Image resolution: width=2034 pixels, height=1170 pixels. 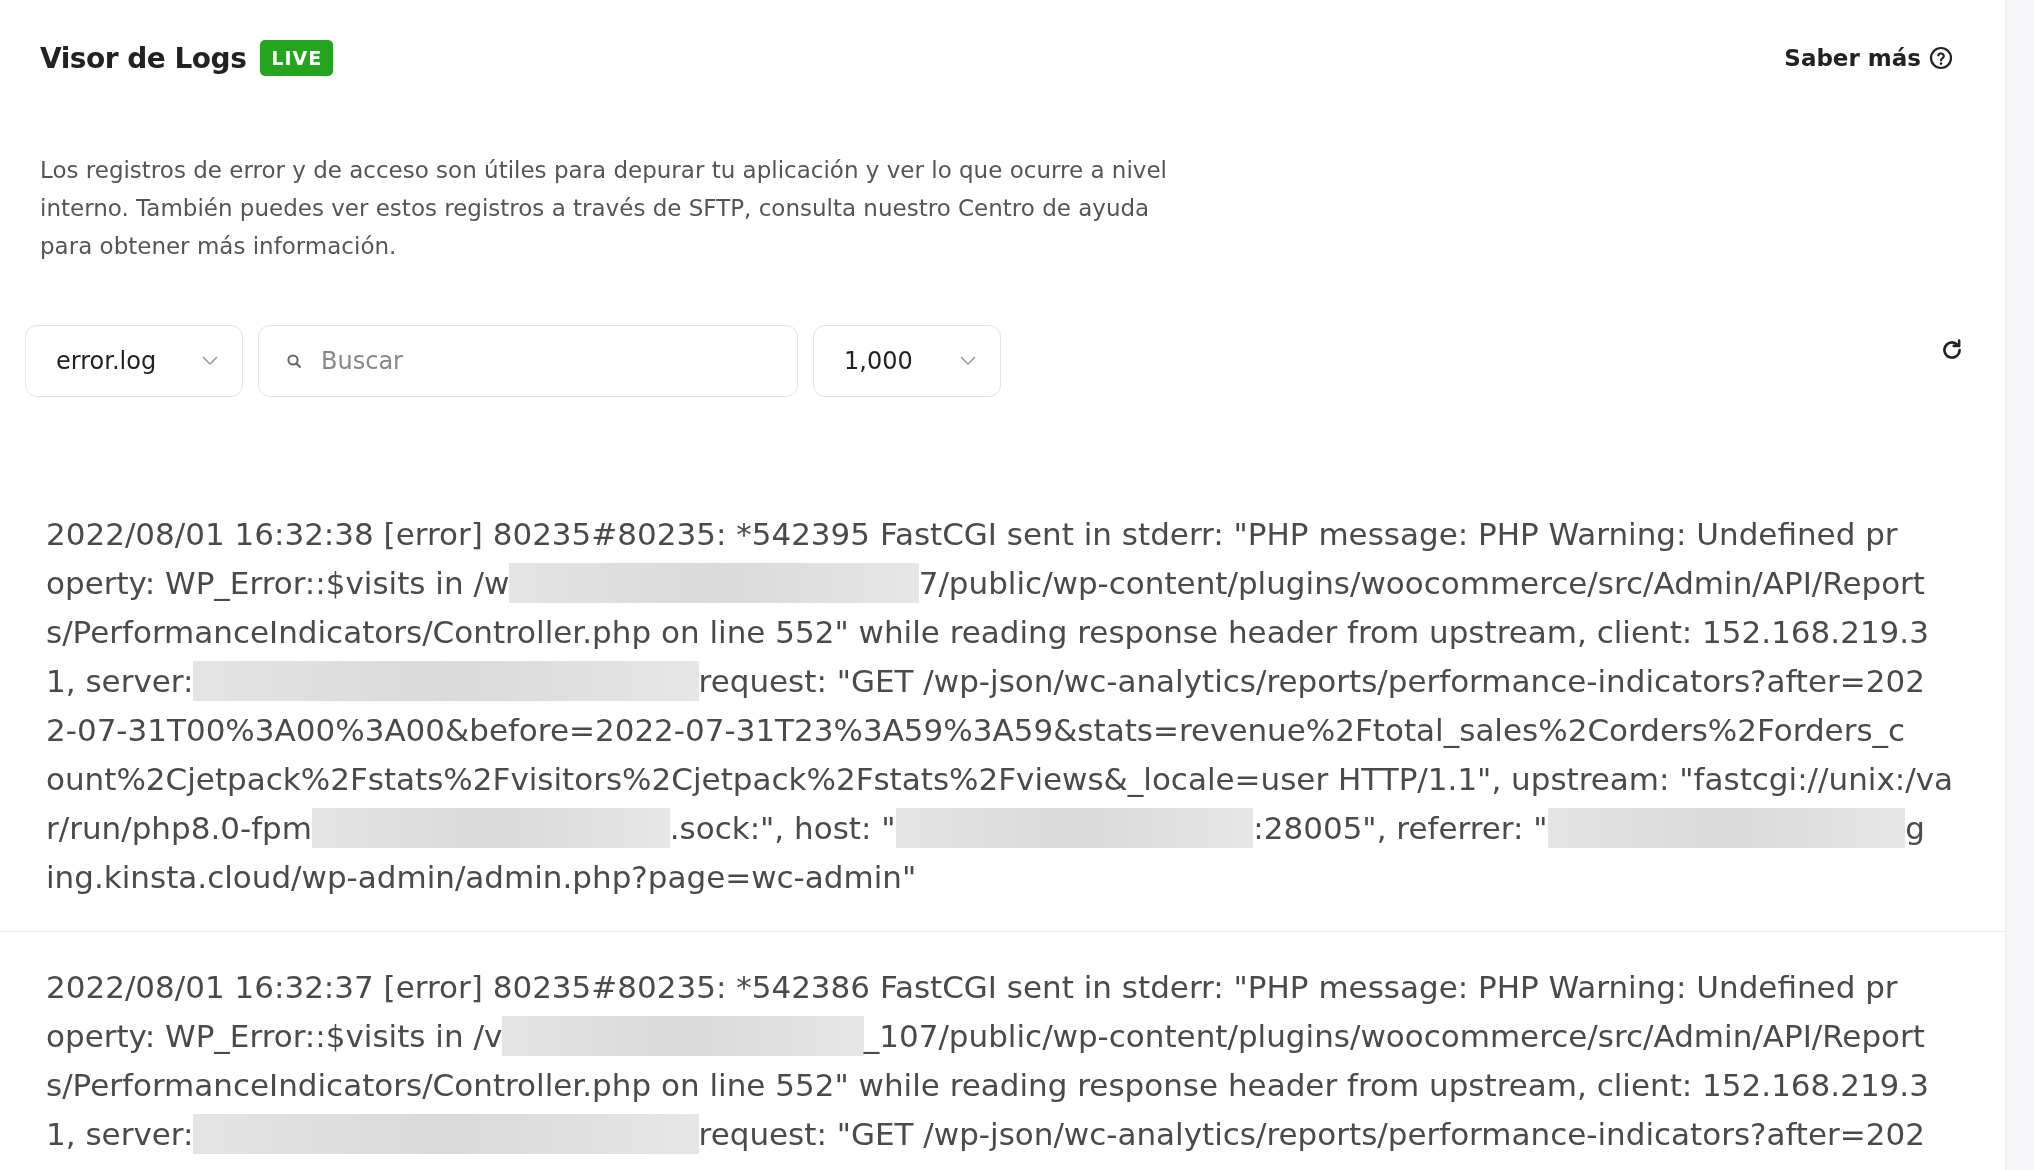 What do you see at coordinates (999, 778) in the screenshot?
I see `log-text: ount%2Cjetpack%2Fstats%2Fvisitors%2Cjetpack%2Fstats%2Fviews&_locale=user HTTP/1.1", upstream: "fastcgi://unix:/va` at bounding box center [999, 778].